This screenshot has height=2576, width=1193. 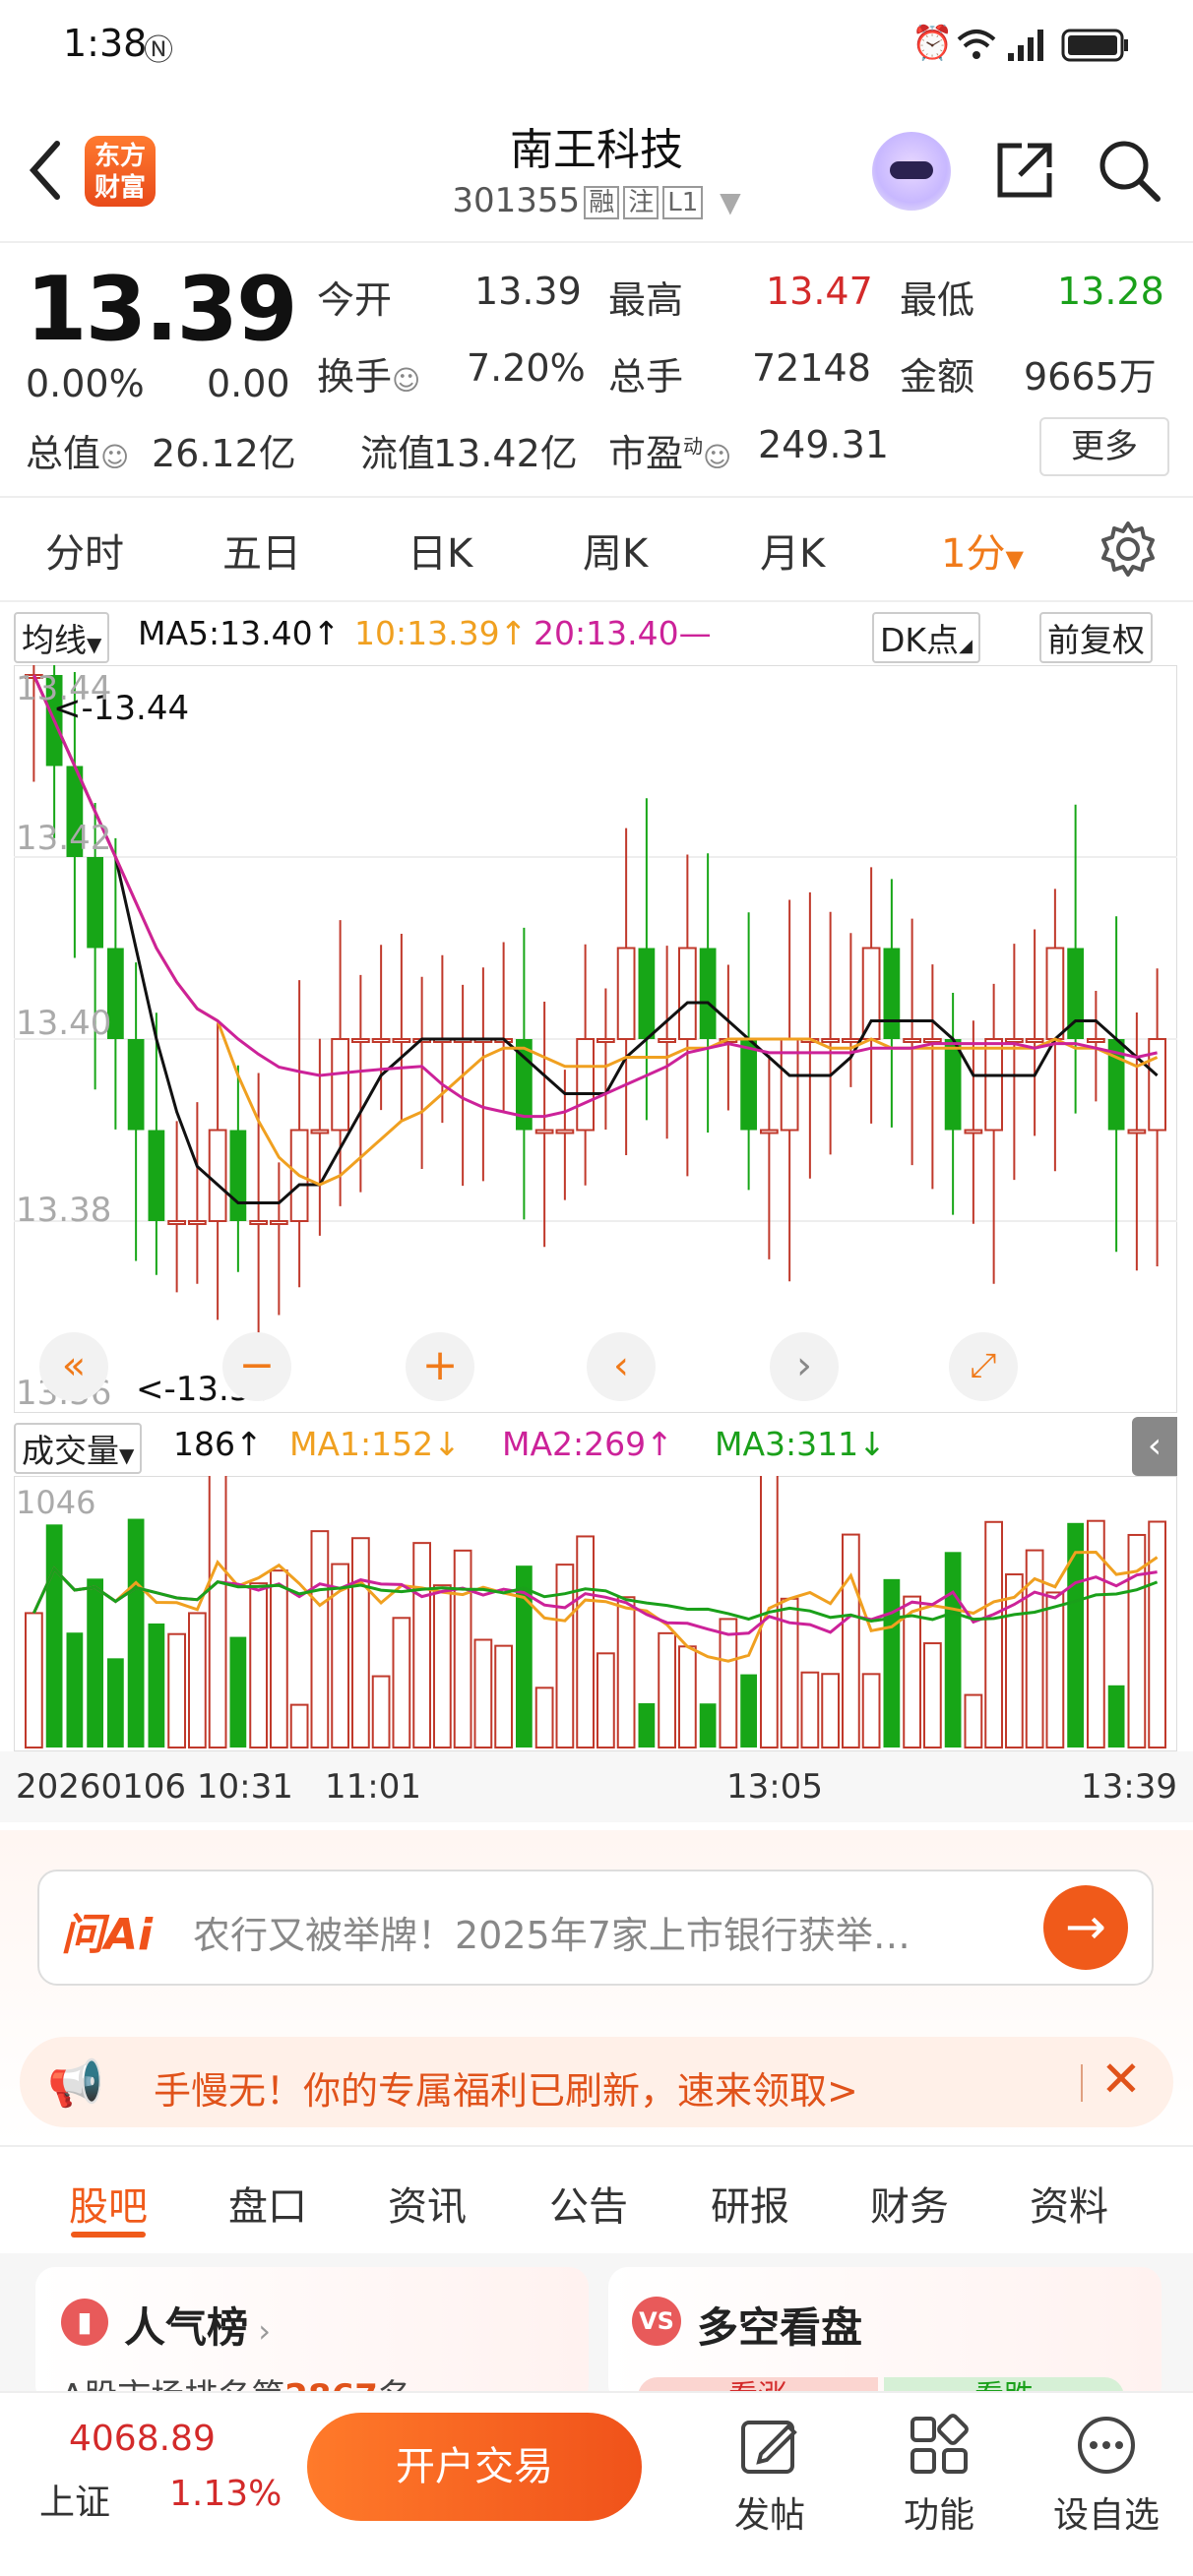 What do you see at coordinates (158, 50) in the screenshot?
I see `nfc-icon: Ⓝ` at bounding box center [158, 50].